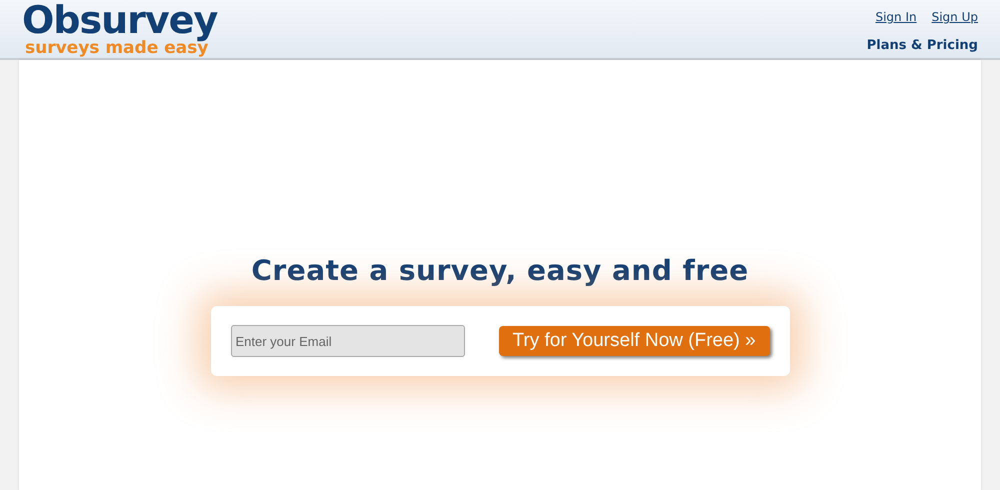 The image size is (1000, 490). What do you see at coordinates (500, 271) in the screenshot?
I see `hero-title: Create a survey, easy and free` at bounding box center [500, 271].